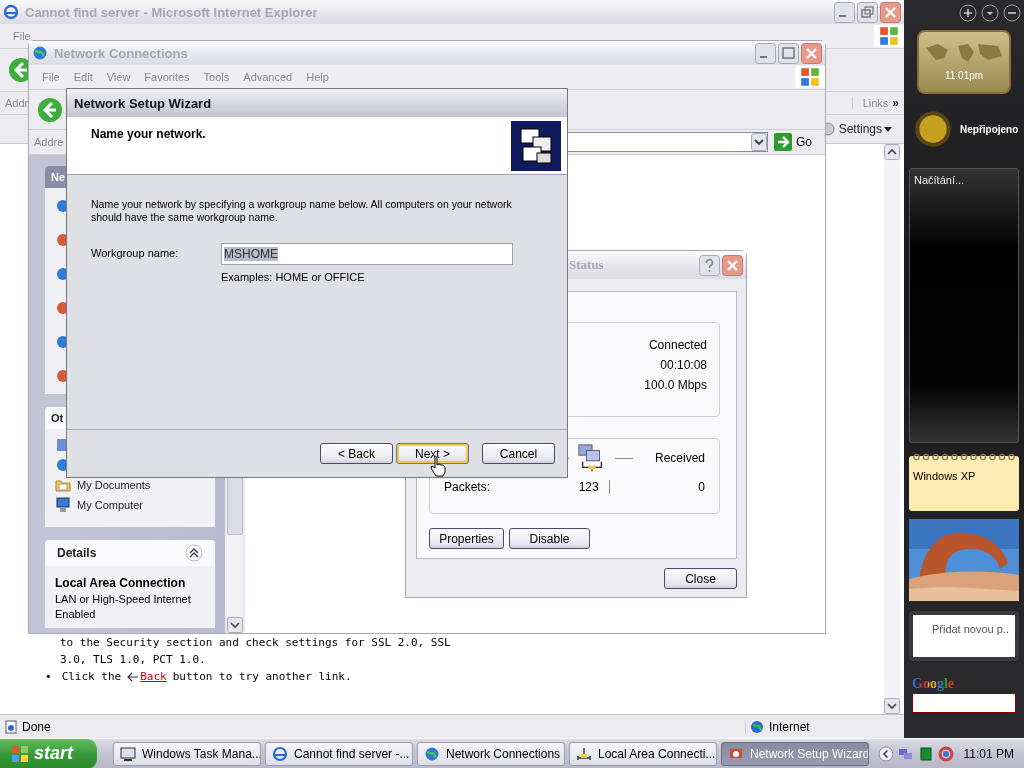  Describe the element at coordinates (701, 487) in the screenshot. I see `received-count: 0` at that location.